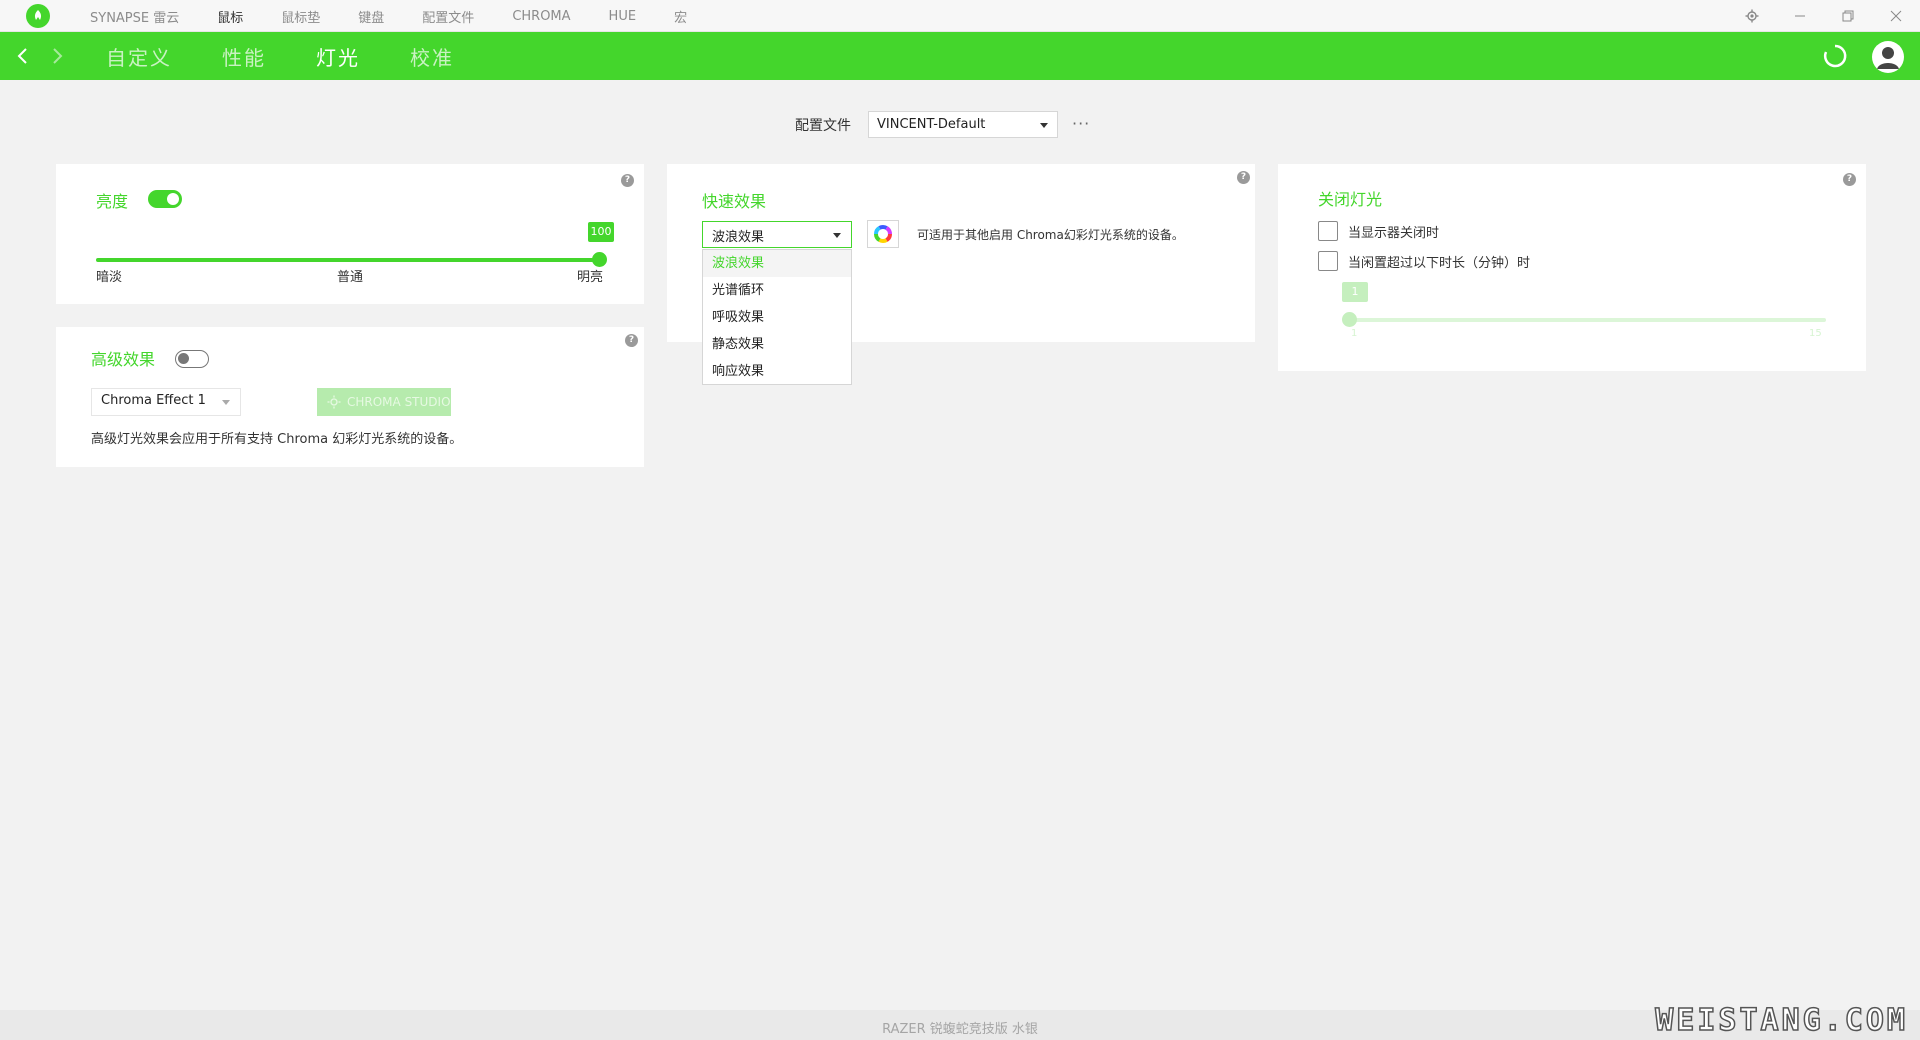 This screenshot has height=1040, width=1920. Describe the element at coordinates (960, 16) in the screenshot. I see `title-bar: SYNAPSE 雷云 鼠标 鼠标垫 键盘 配置文件 CHROMA HUE 宏` at that location.